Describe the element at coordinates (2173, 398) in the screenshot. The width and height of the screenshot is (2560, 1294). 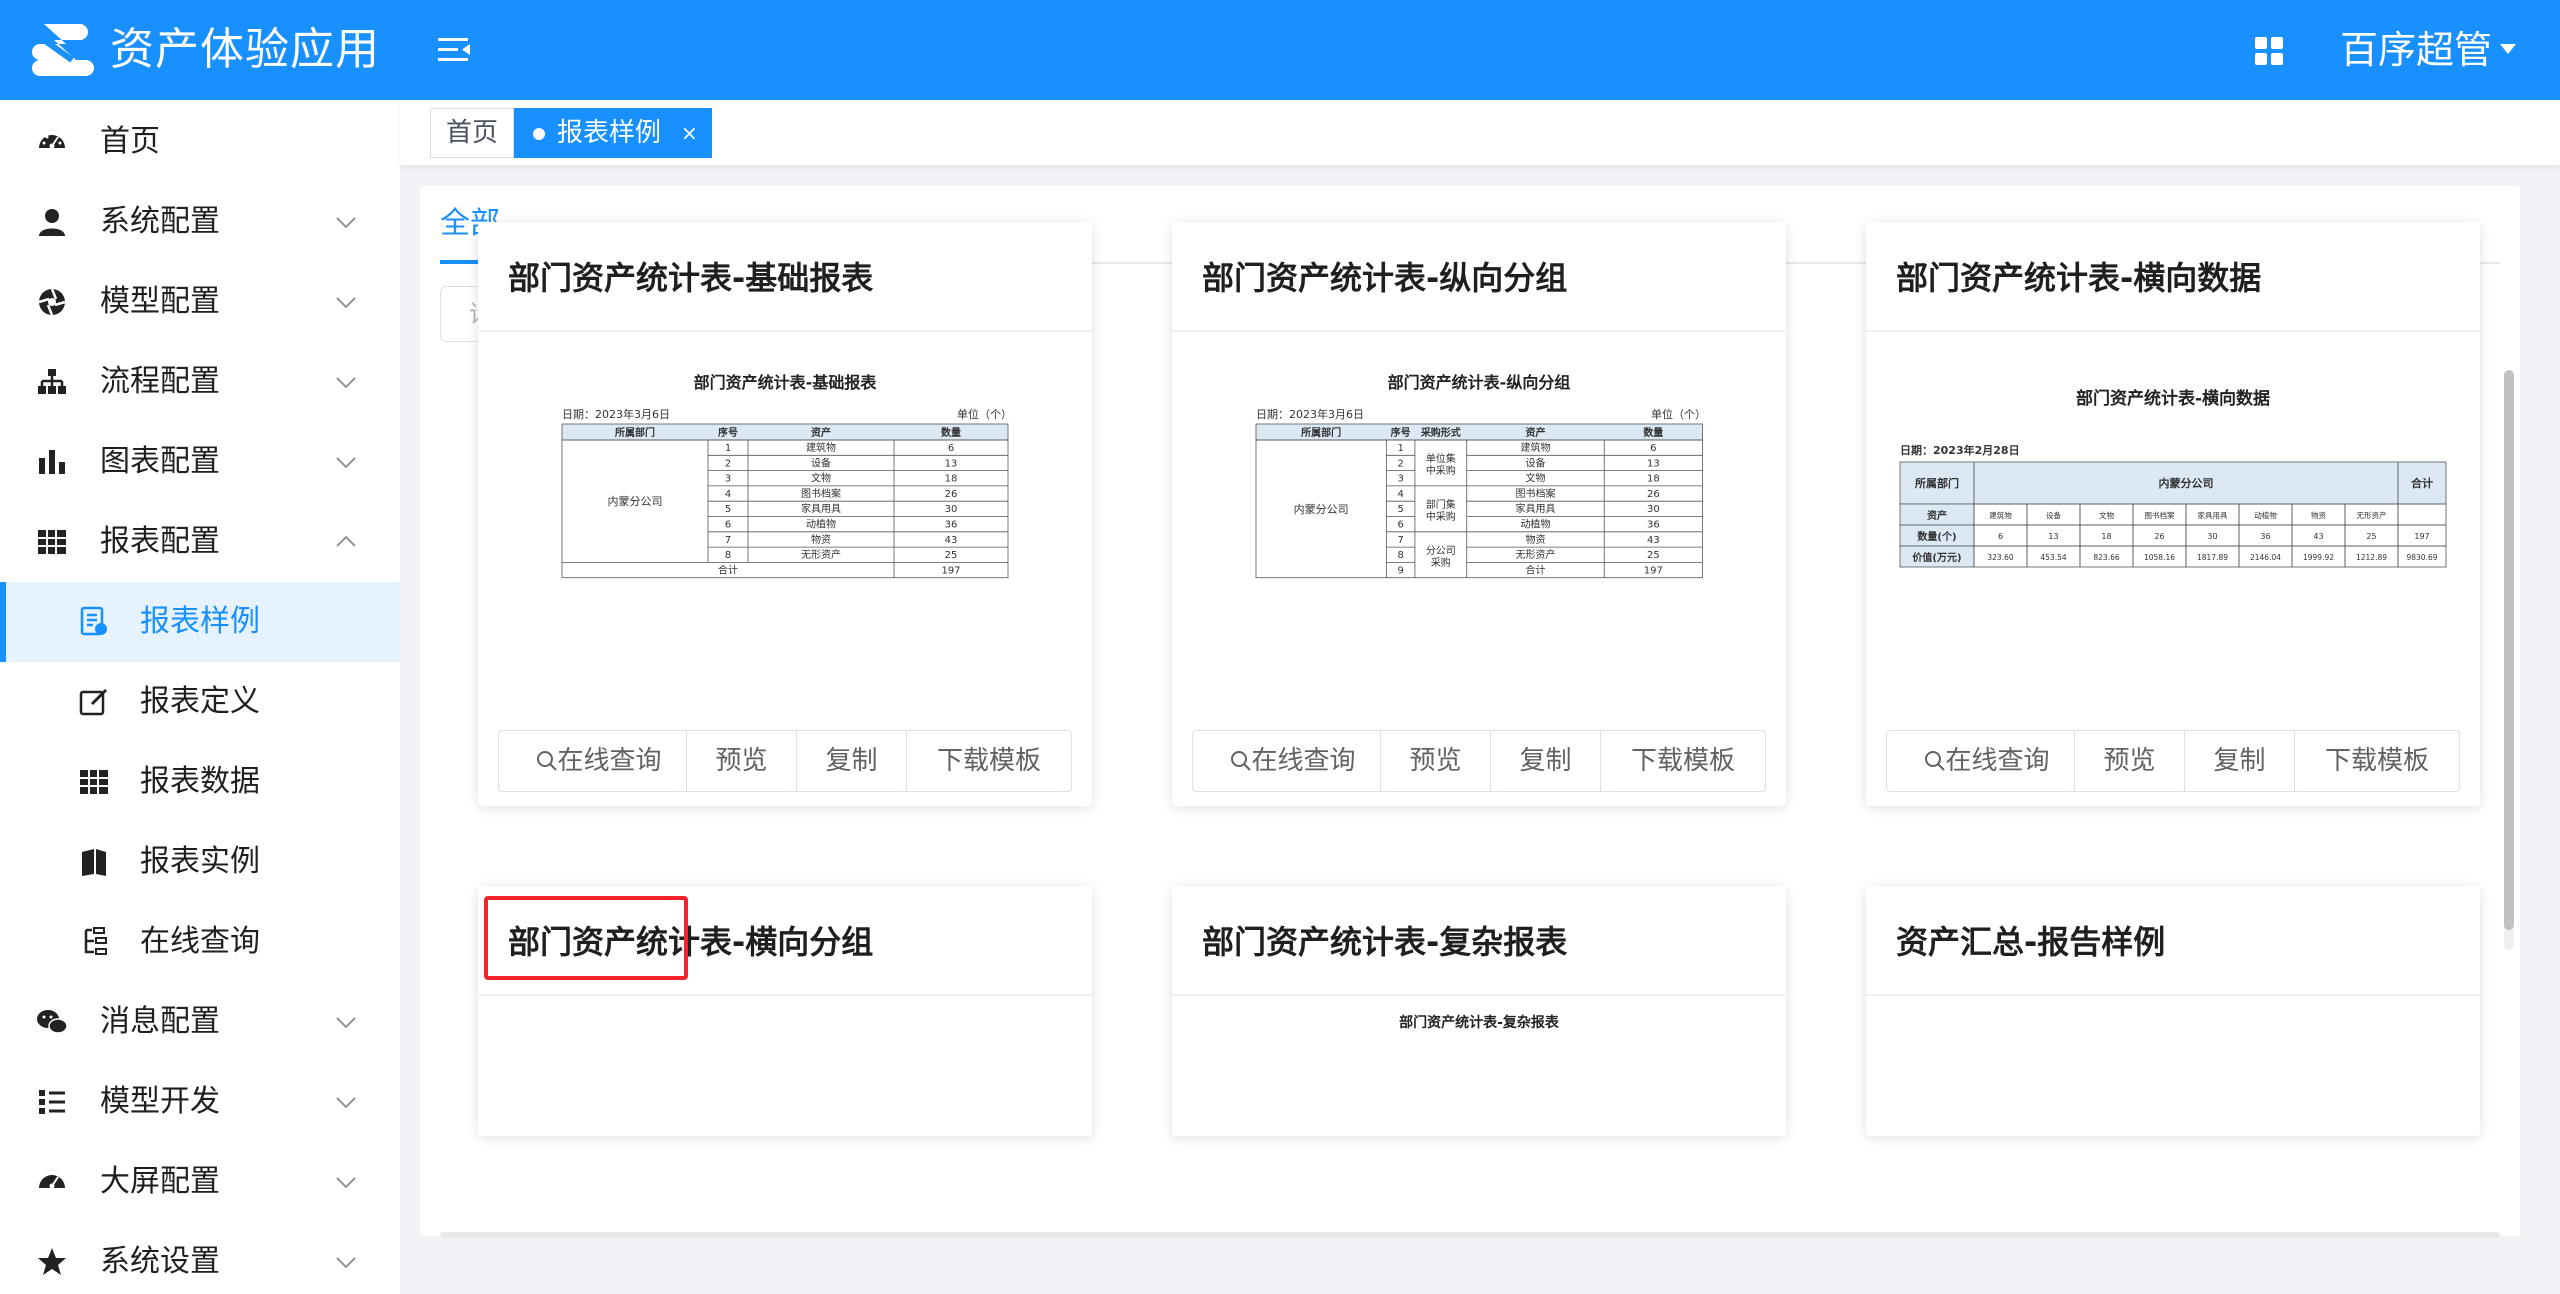
I see `preview-title: 部门资产统计表-横向数据` at that location.